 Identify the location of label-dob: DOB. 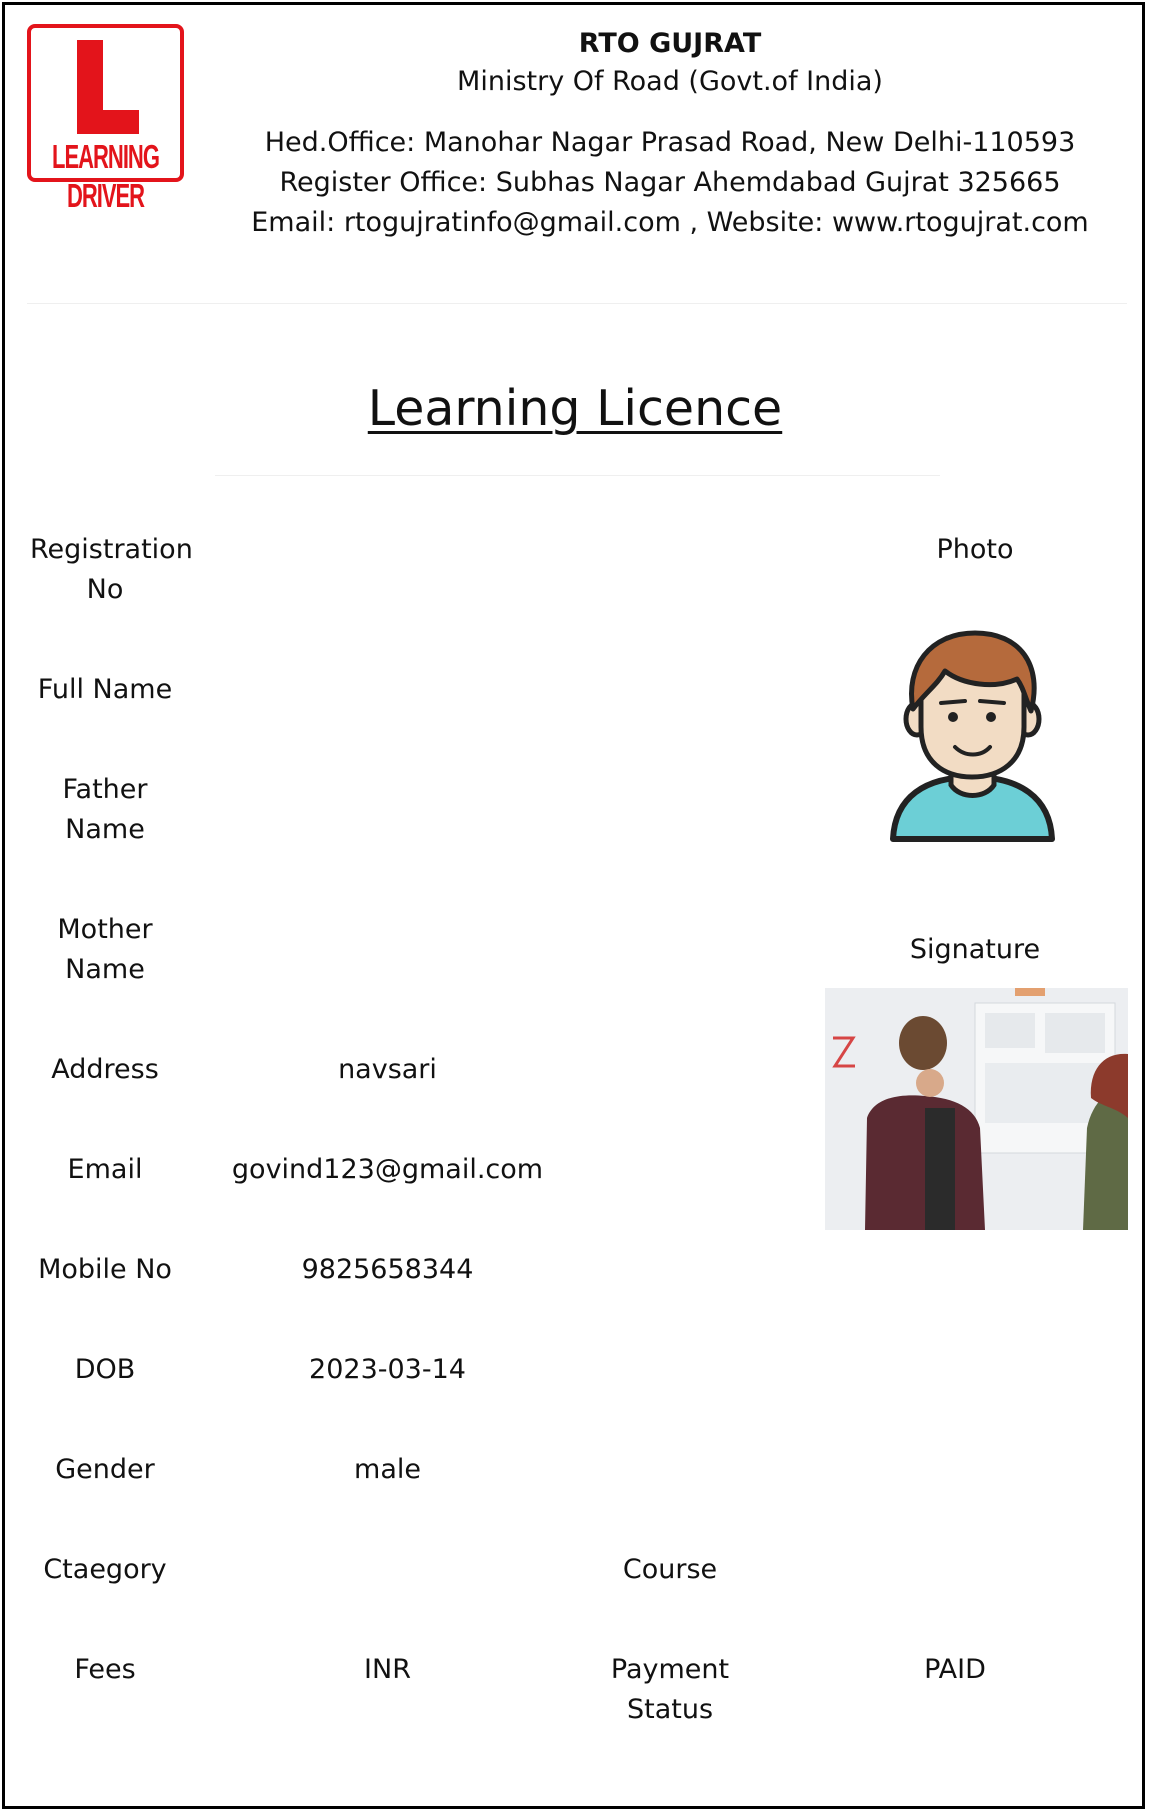
(105, 1369).